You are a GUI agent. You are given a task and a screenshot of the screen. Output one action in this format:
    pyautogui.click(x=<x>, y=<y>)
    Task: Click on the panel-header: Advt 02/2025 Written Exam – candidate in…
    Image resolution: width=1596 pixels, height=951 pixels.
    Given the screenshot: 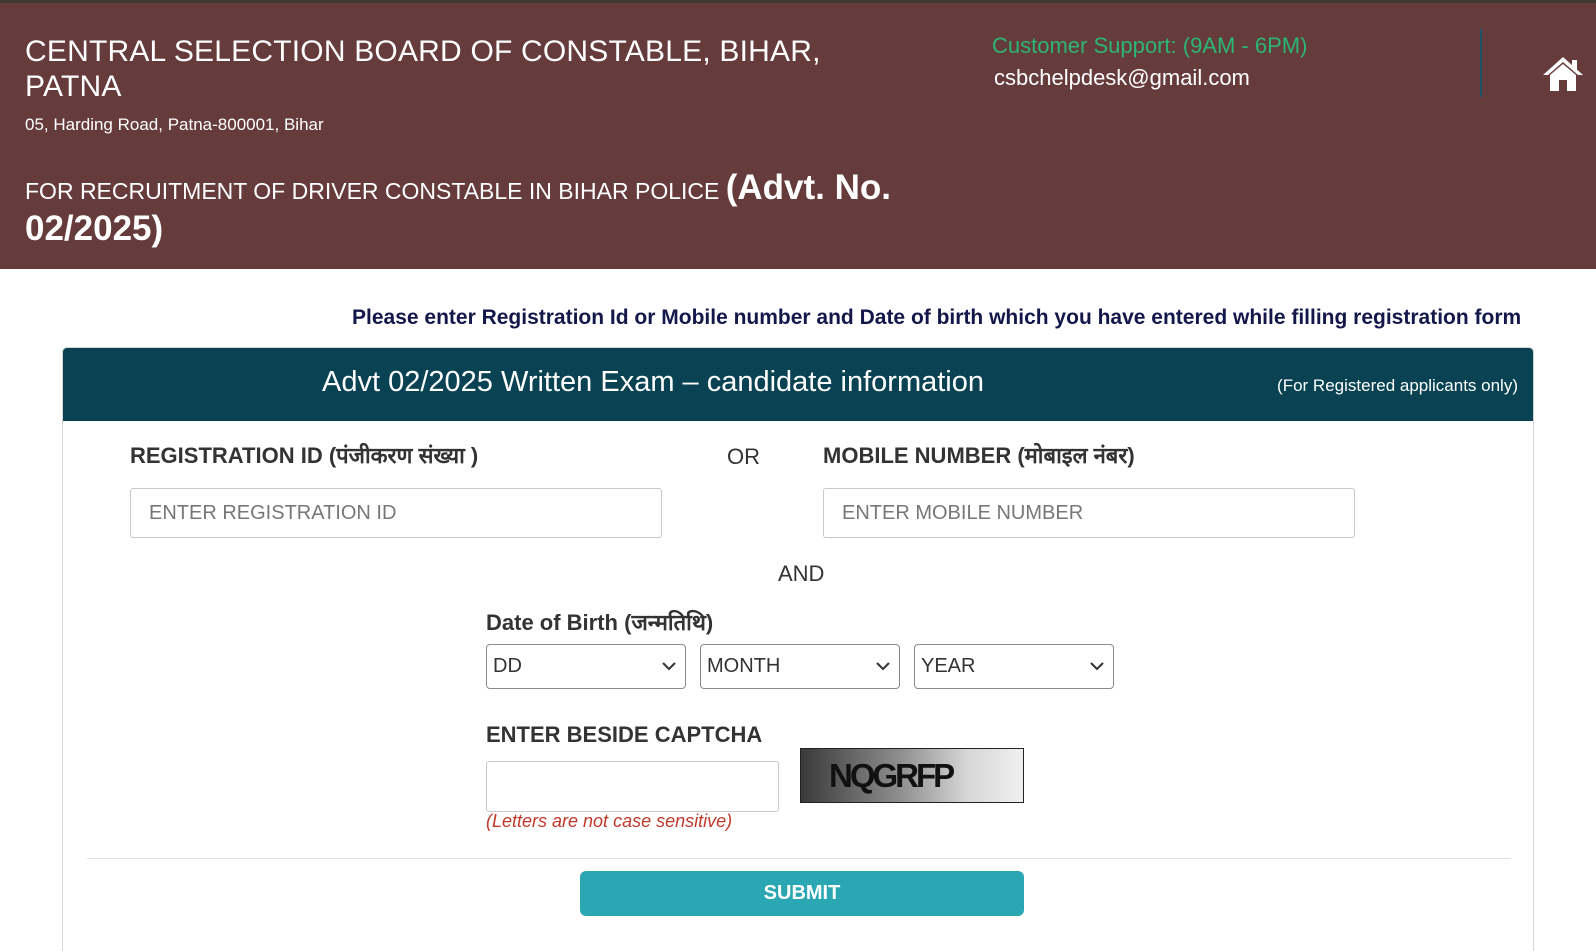 What is the action you would take?
    pyautogui.click(x=798, y=384)
    